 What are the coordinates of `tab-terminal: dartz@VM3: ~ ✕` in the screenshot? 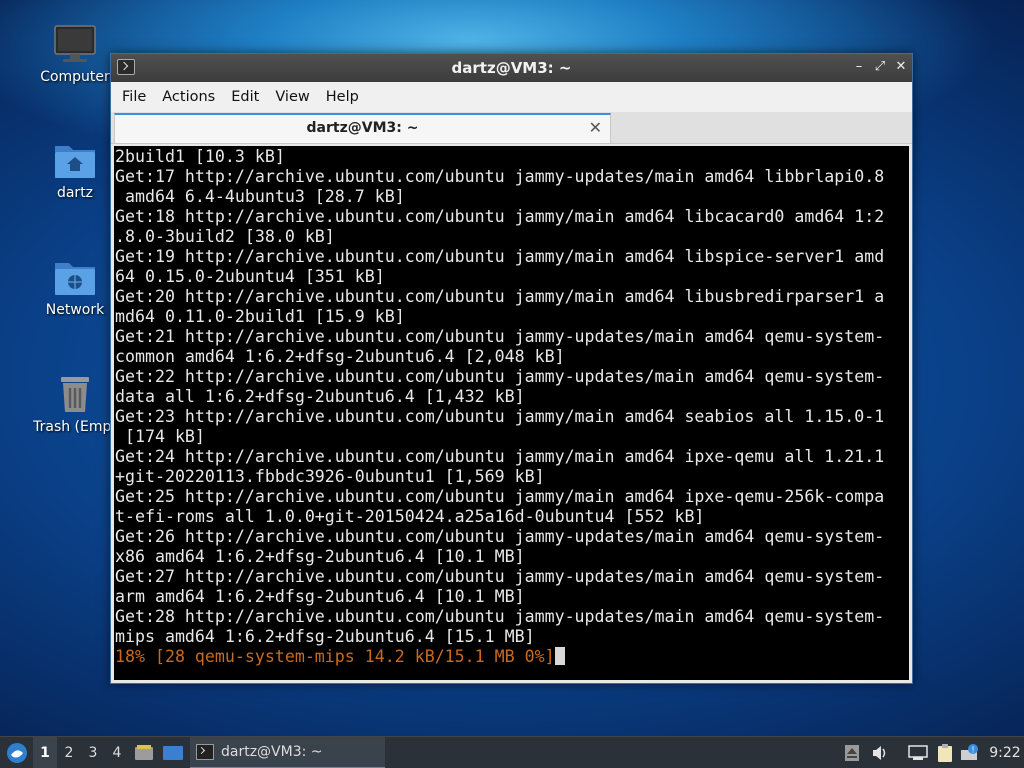 It's located at (362, 128).